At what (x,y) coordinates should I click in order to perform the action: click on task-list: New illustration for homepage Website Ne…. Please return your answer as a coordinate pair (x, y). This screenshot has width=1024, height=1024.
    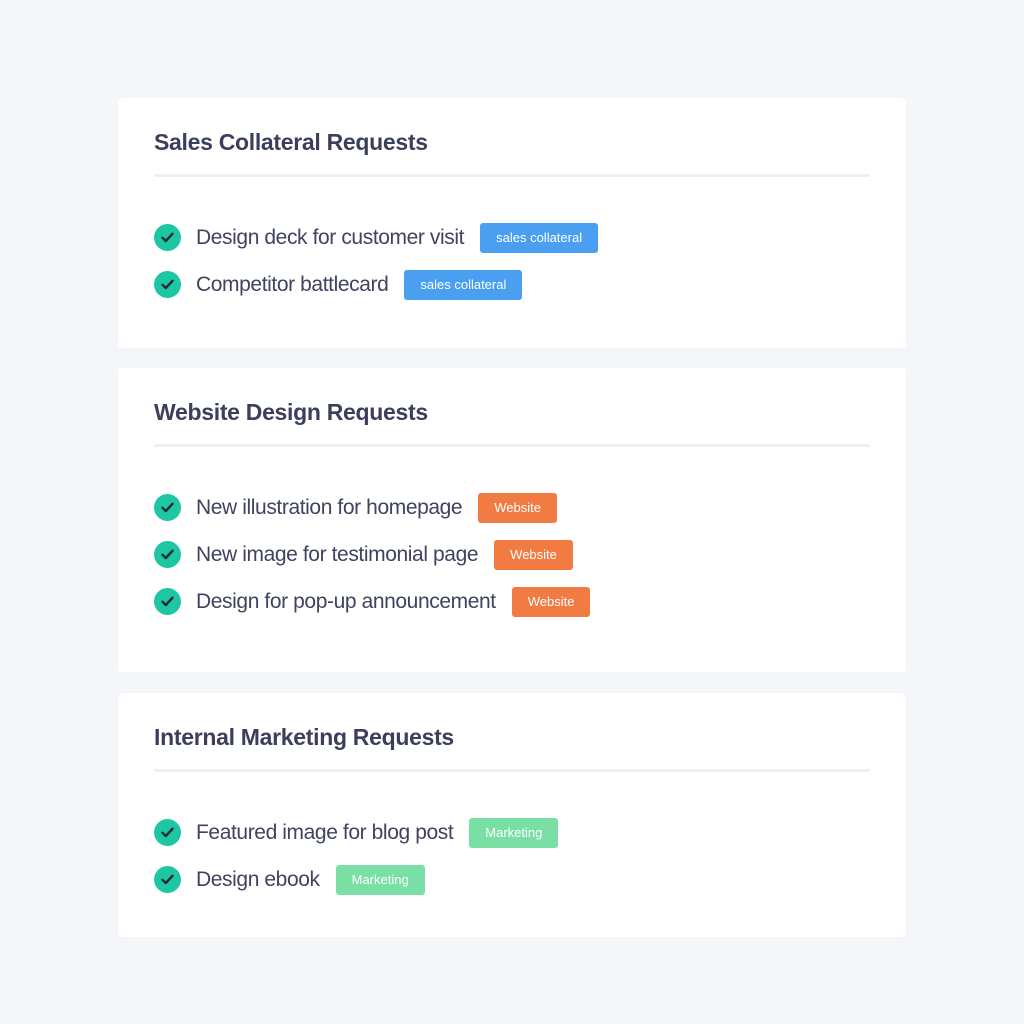
    Looking at the image, I should click on (512, 538).